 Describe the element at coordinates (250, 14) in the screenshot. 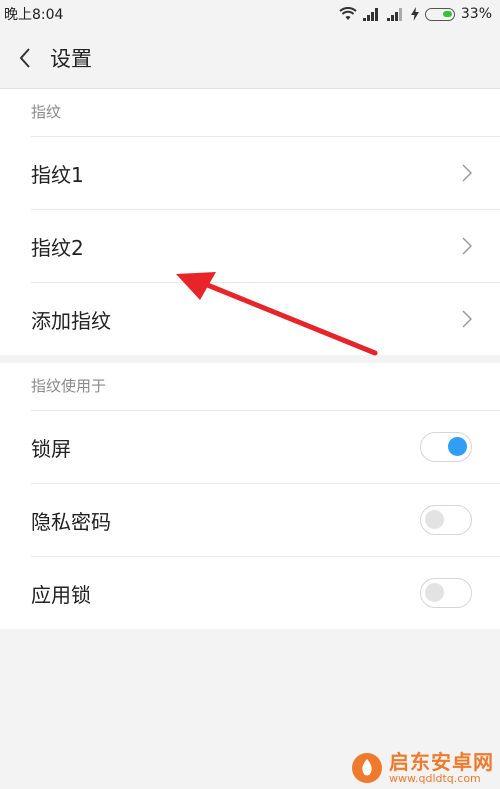

I see `status-bar: 晚上8:04 33%` at that location.